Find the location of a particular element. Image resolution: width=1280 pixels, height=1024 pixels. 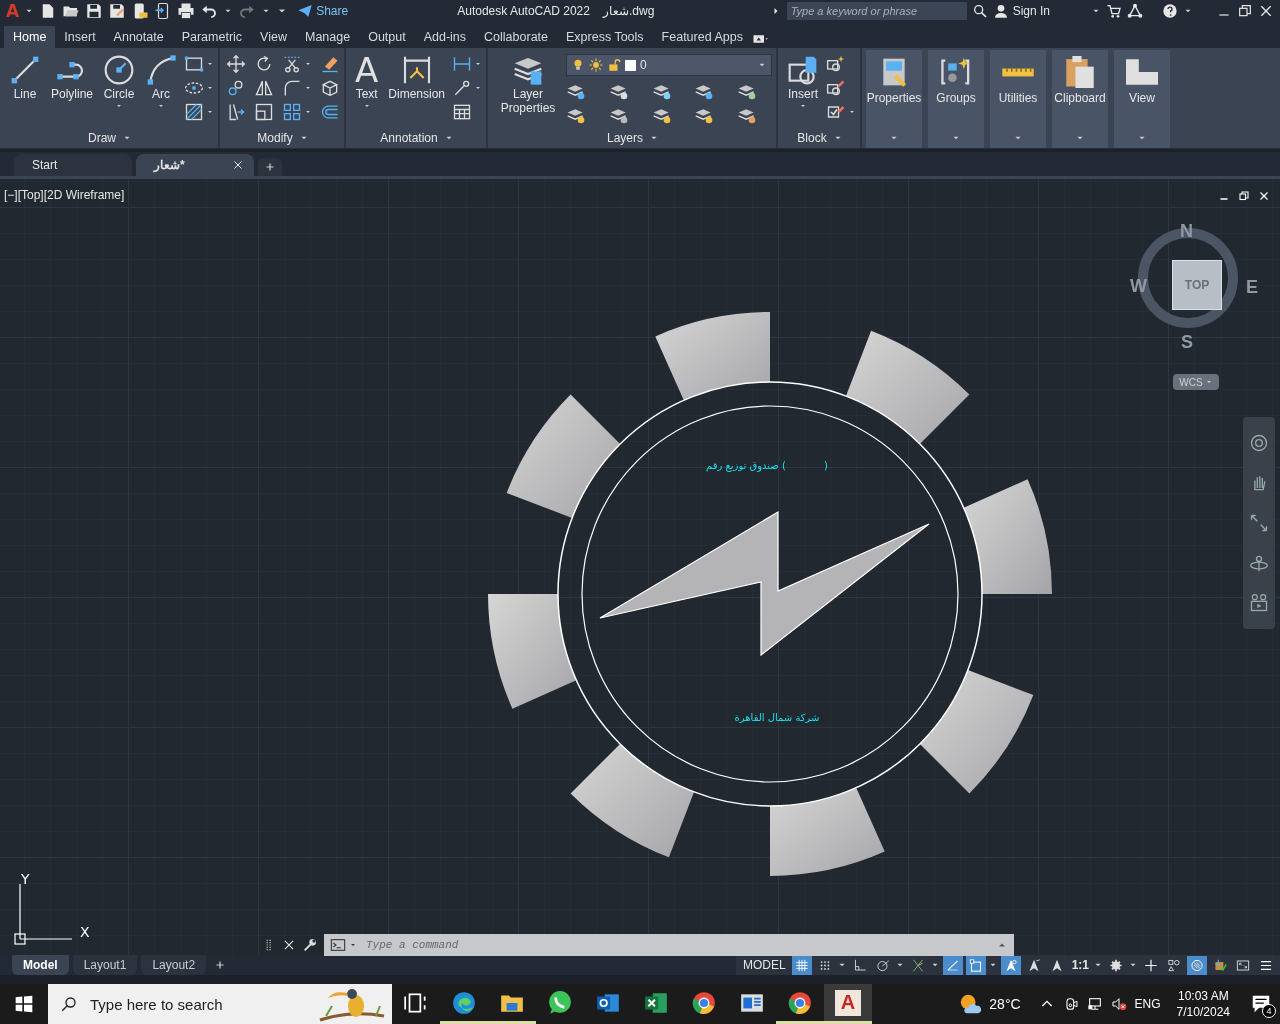

ribbon-panel-button: View is located at coordinates (1142, 99).